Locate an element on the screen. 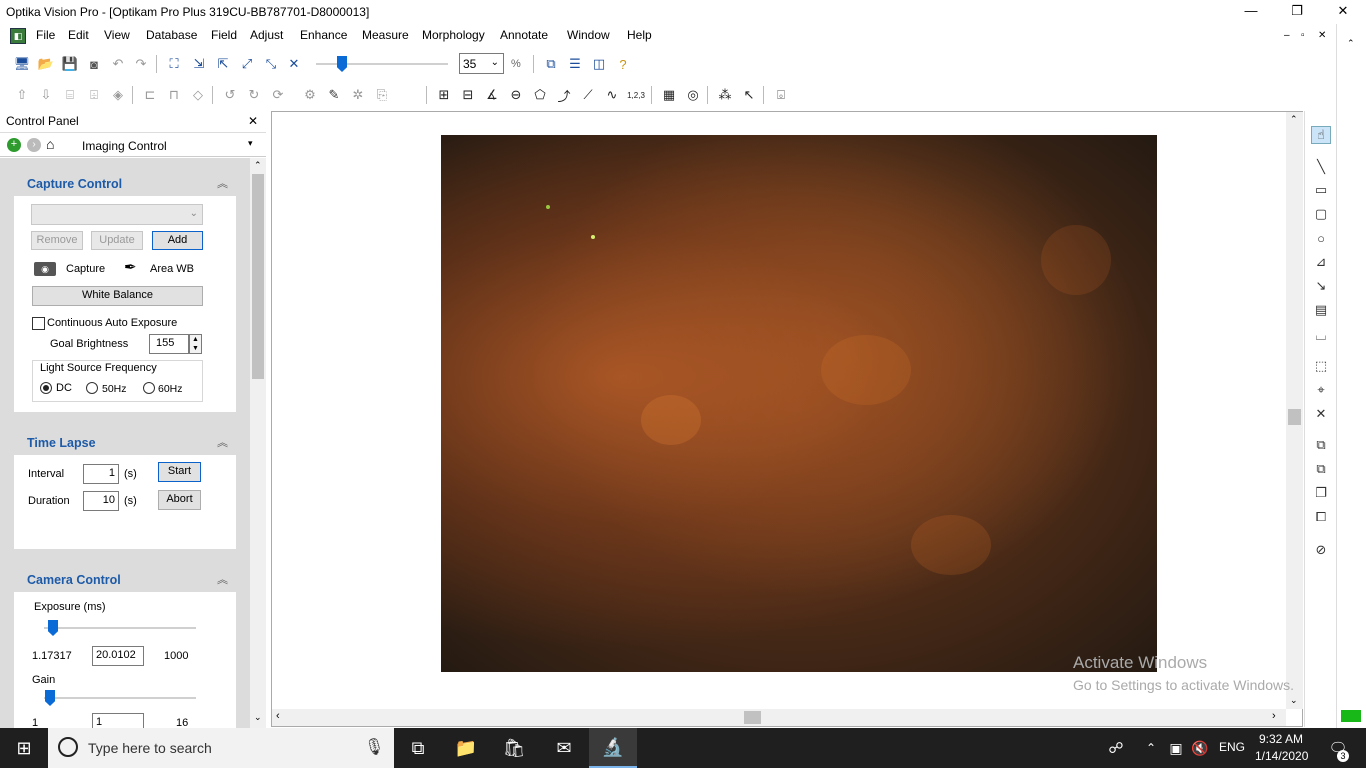 The width and height of the screenshot is (1366, 768). scroll-left-icon: ‹ is located at coordinates (278, 716).